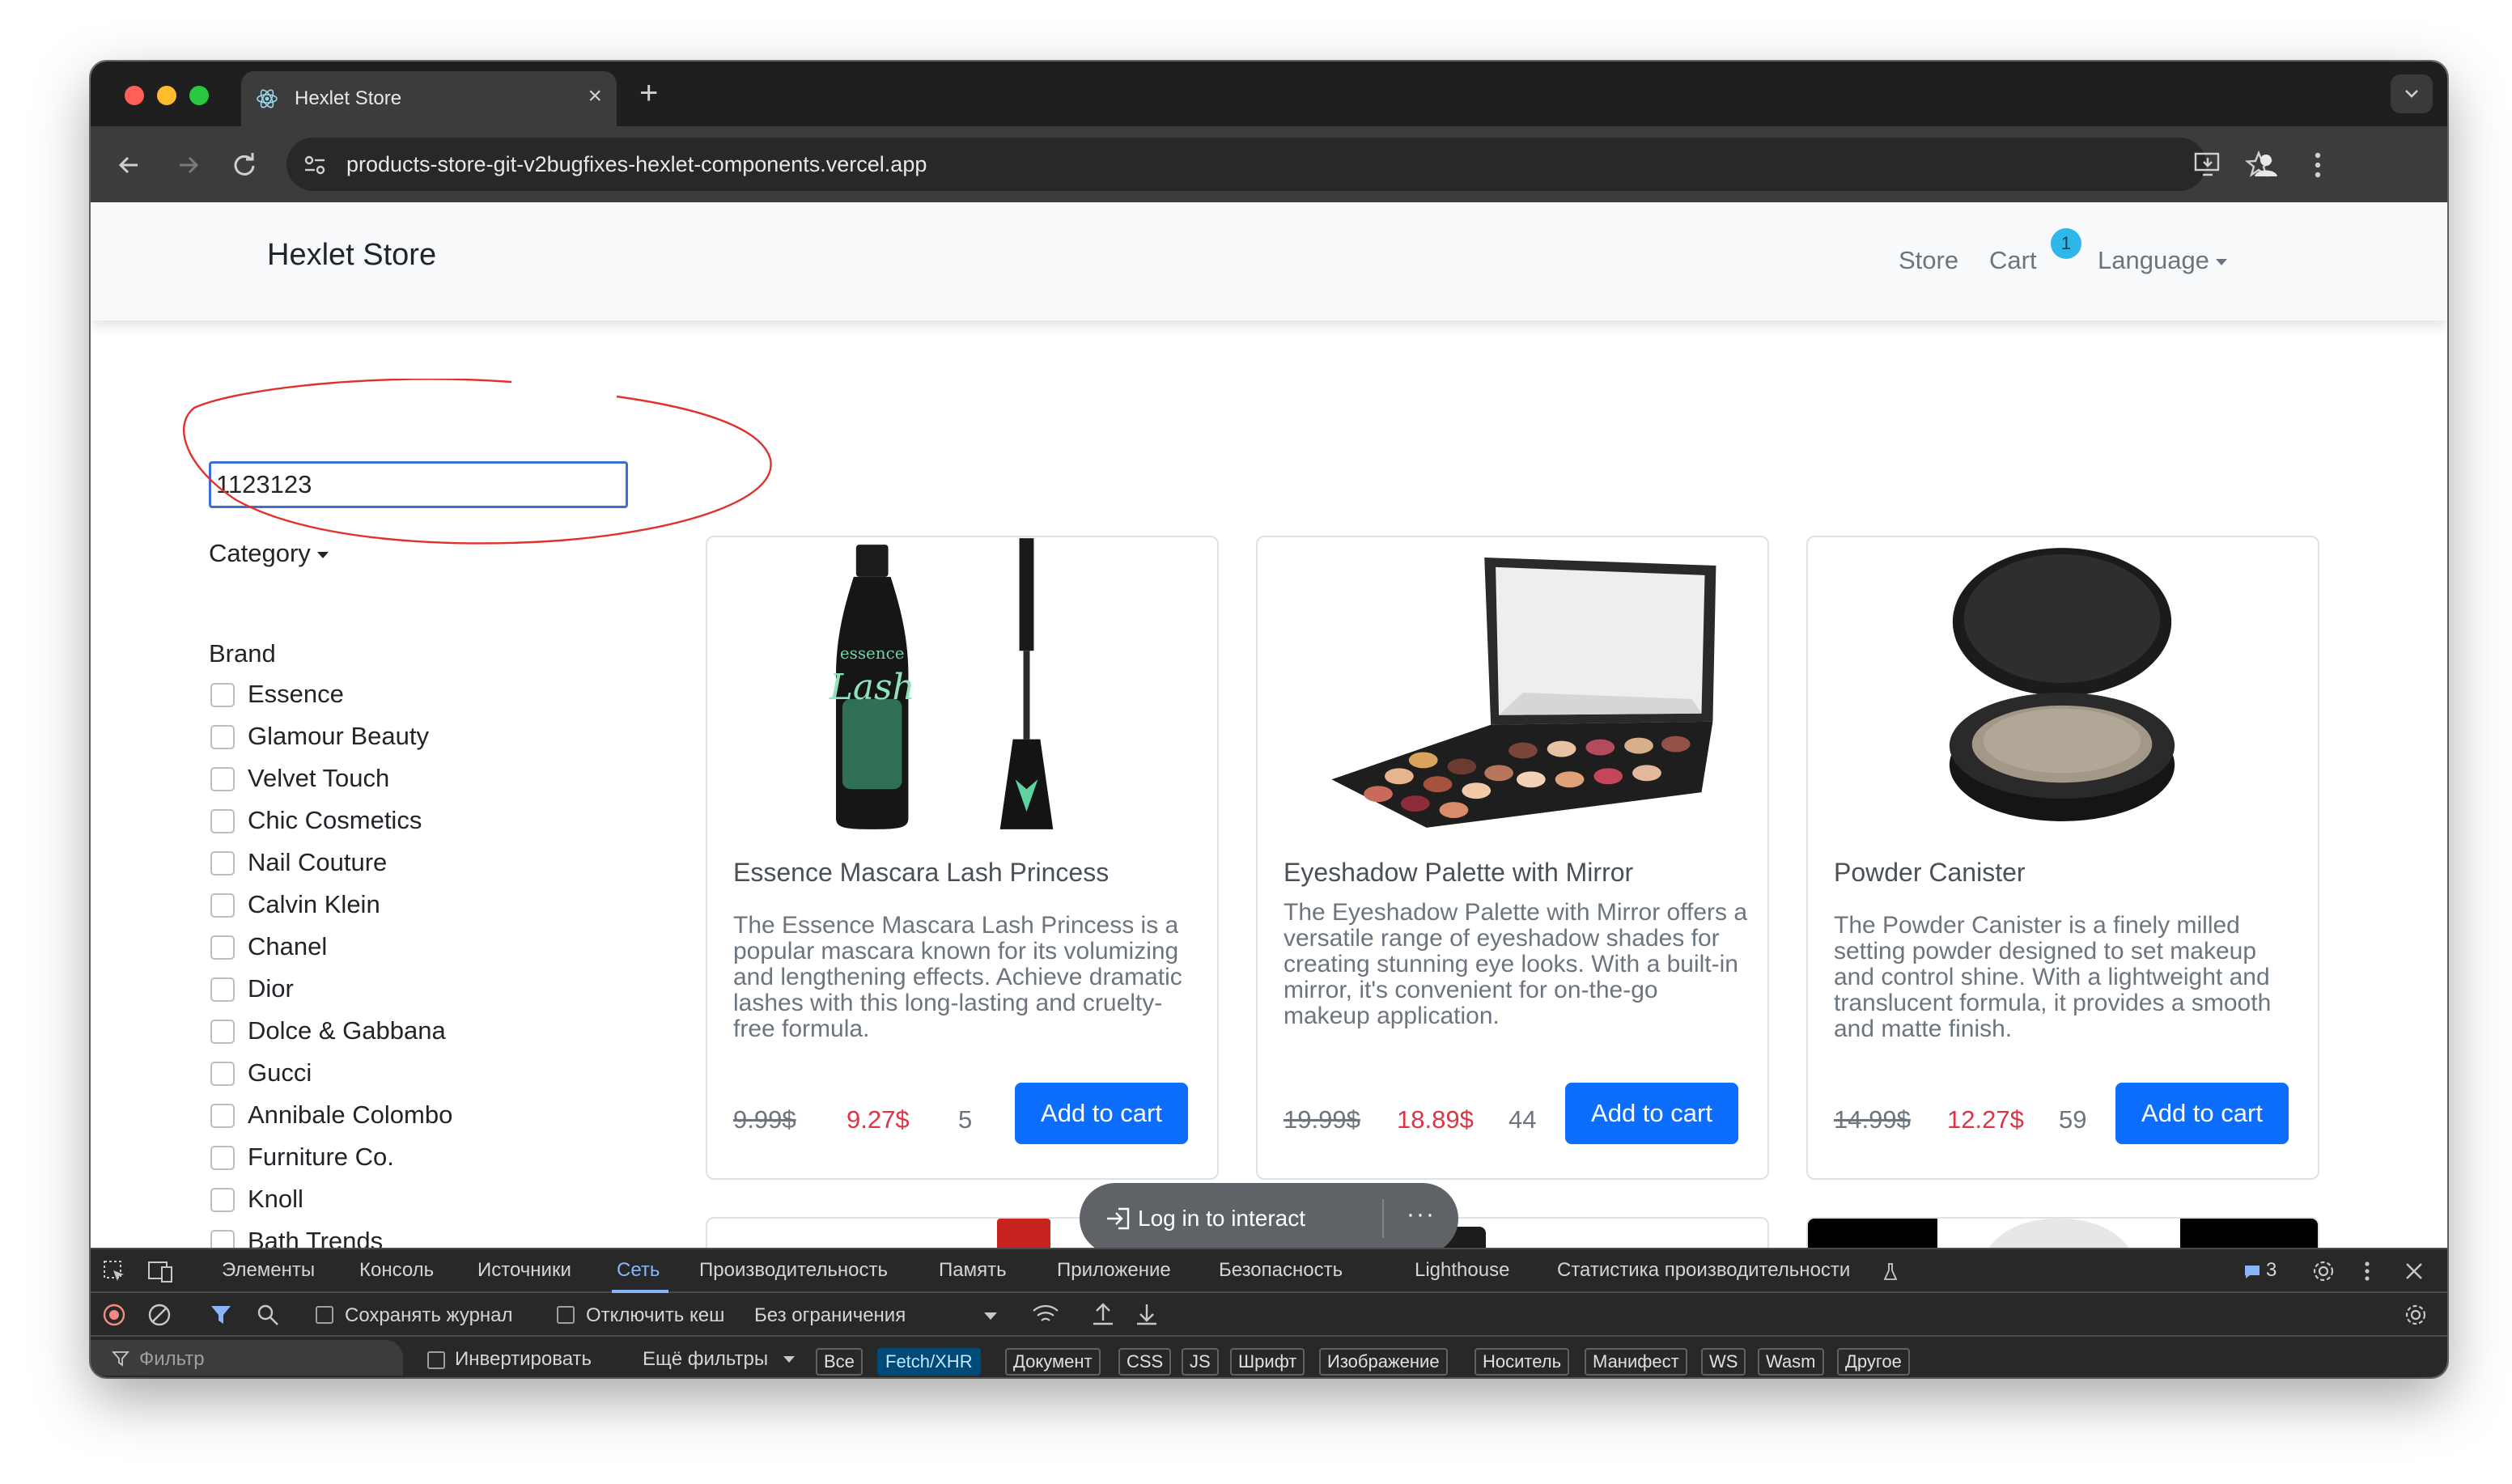  What do you see at coordinates (114, 1315) in the screenshot?
I see `record-stop-icon` at bounding box center [114, 1315].